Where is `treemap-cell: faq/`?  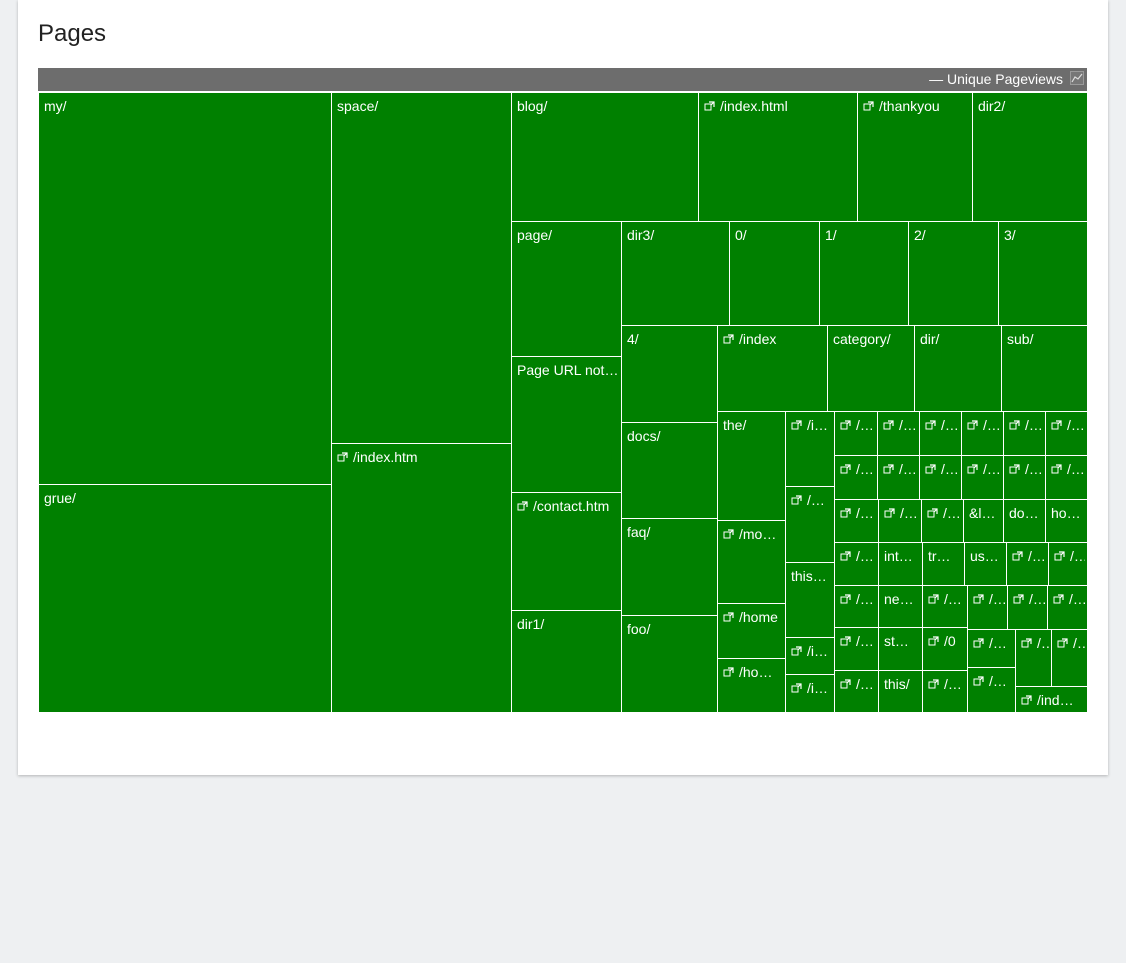 treemap-cell: faq/ is located at coordinates (669, 566).